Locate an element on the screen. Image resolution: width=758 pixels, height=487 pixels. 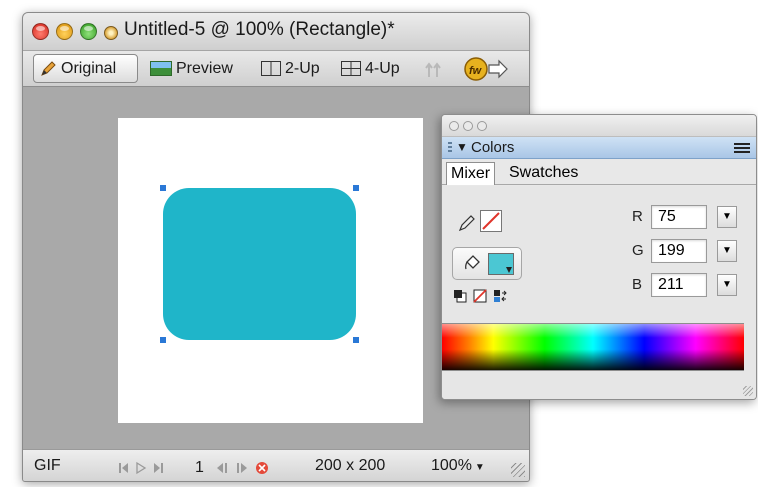
document-size: 200 x 200 is located at coordinates (350, 465).